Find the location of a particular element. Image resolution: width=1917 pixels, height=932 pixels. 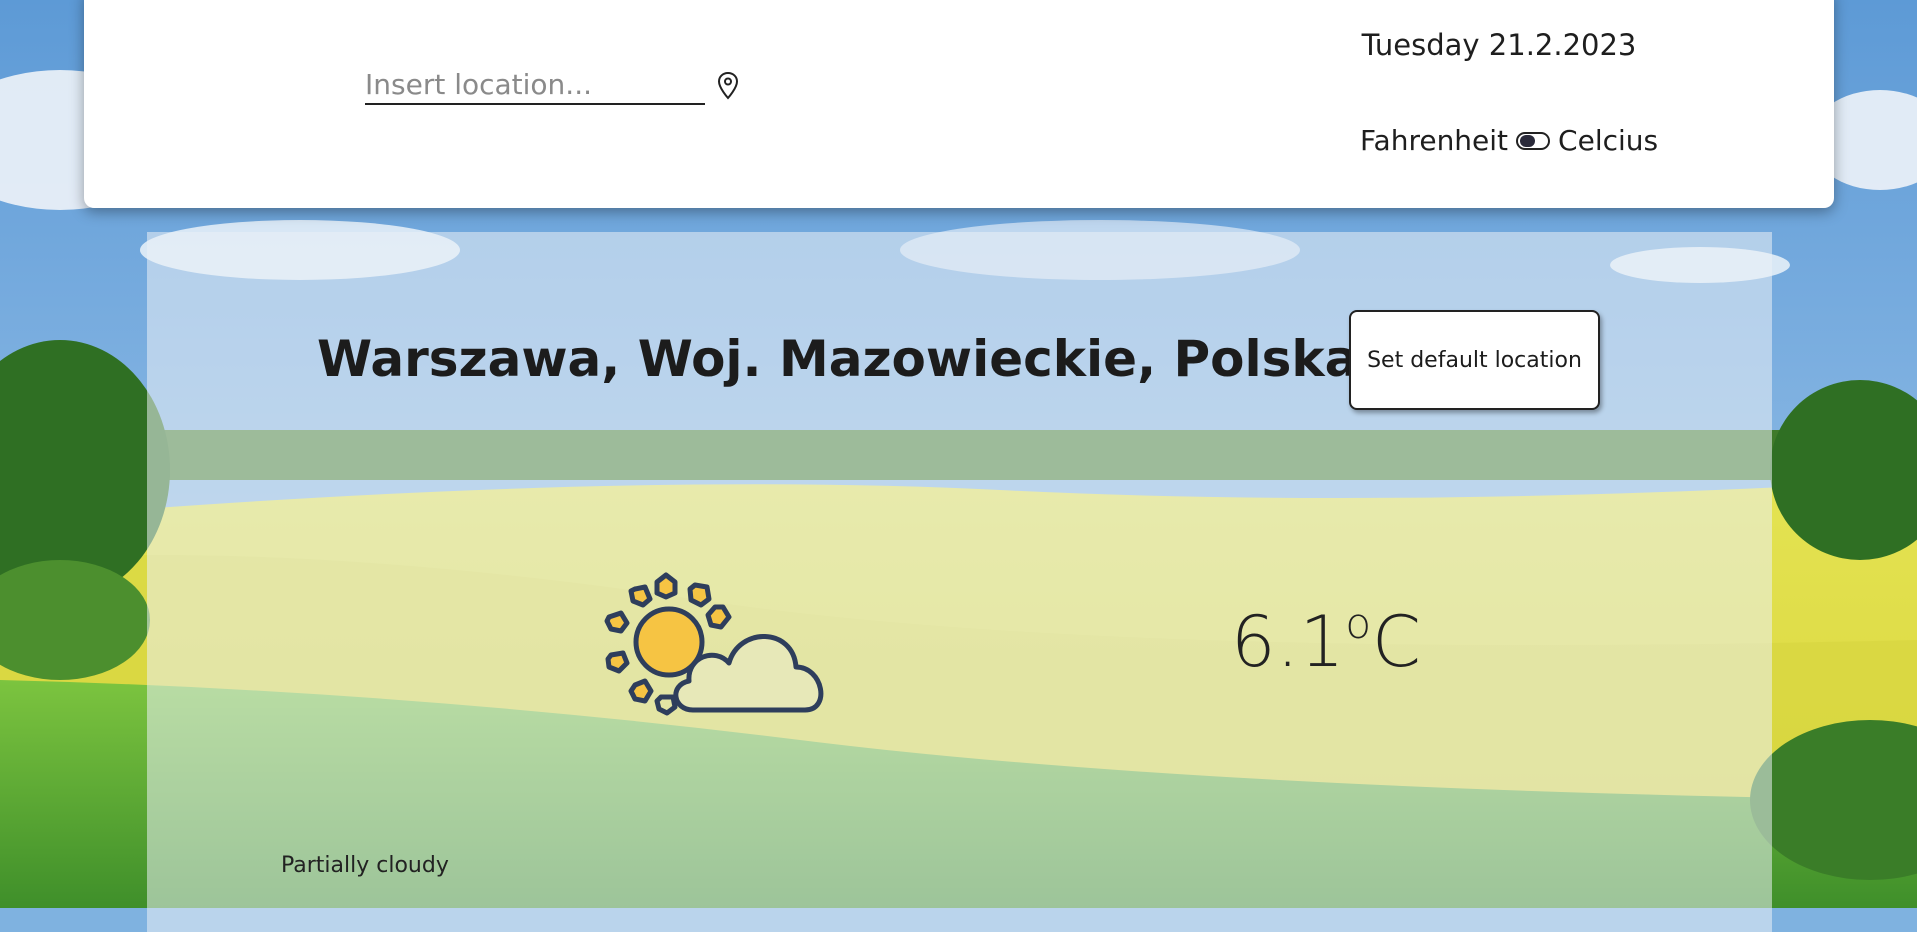

partly-cloudy-day-icon is located at coordinates (714, 644).